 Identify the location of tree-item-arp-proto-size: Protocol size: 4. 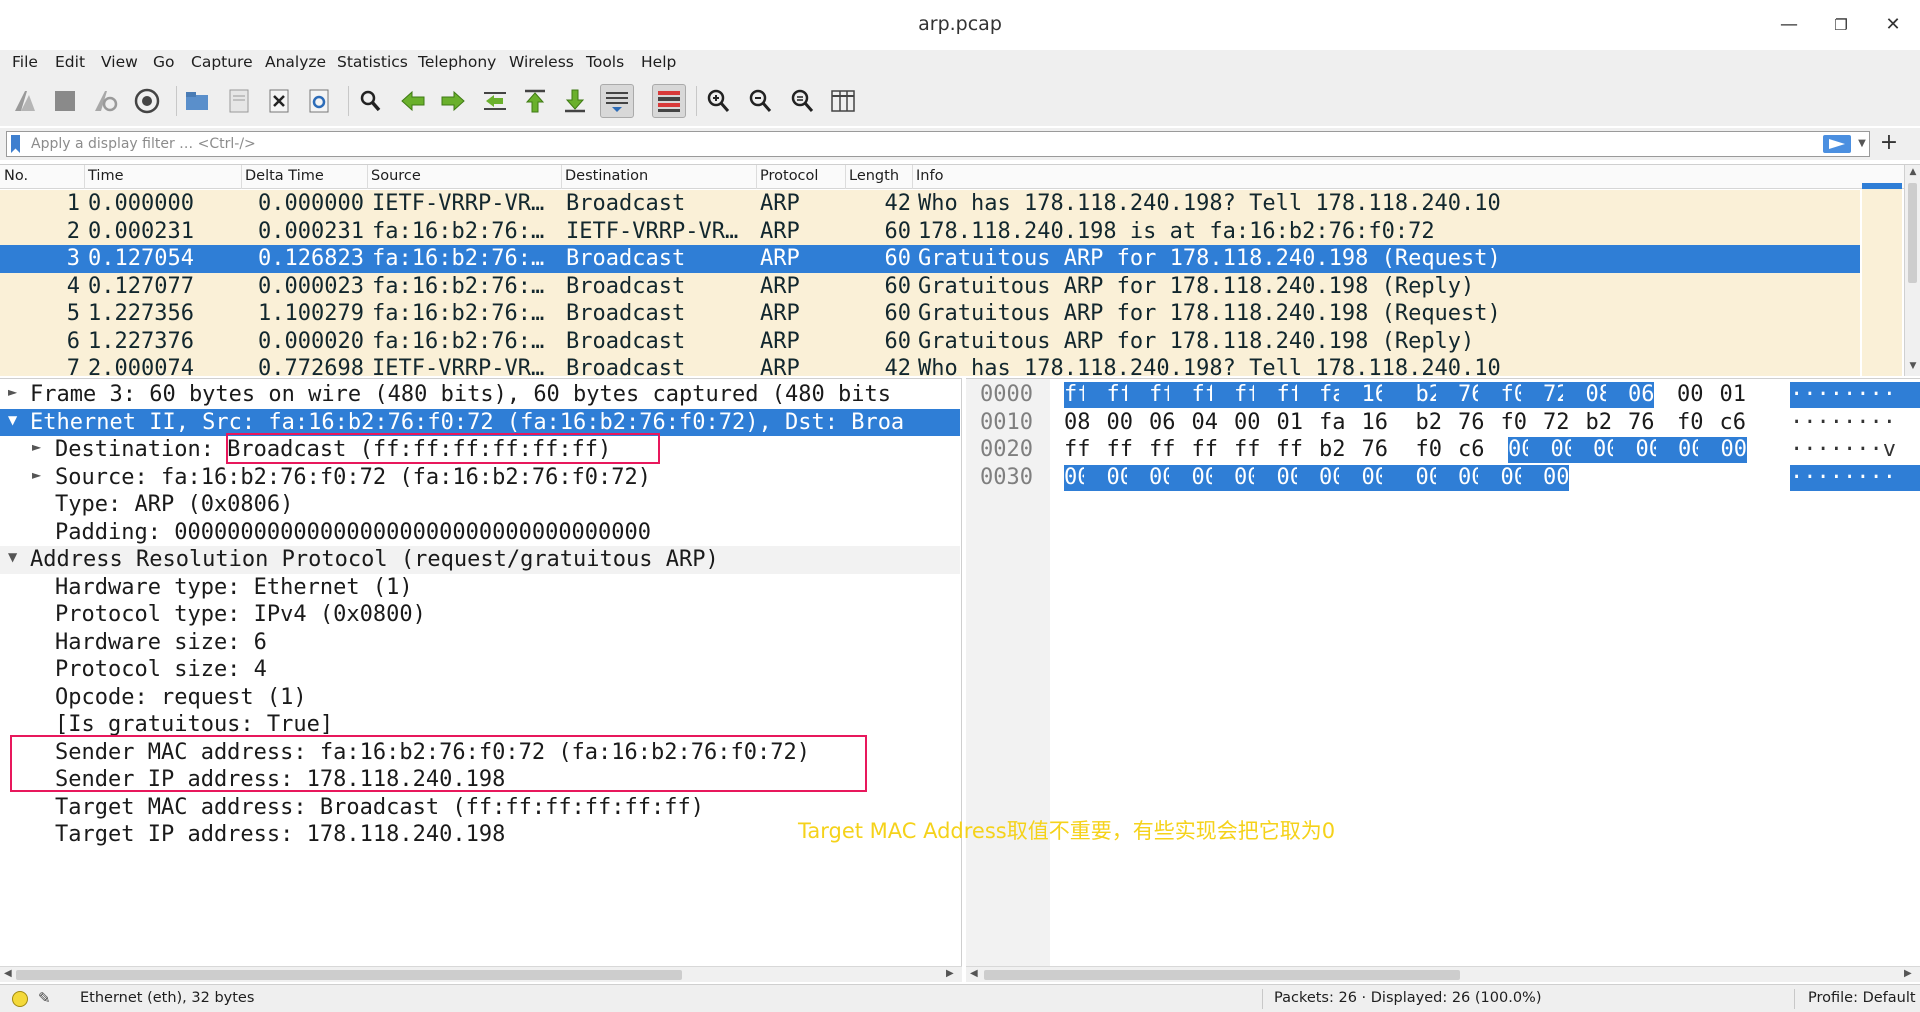
(480, 670).